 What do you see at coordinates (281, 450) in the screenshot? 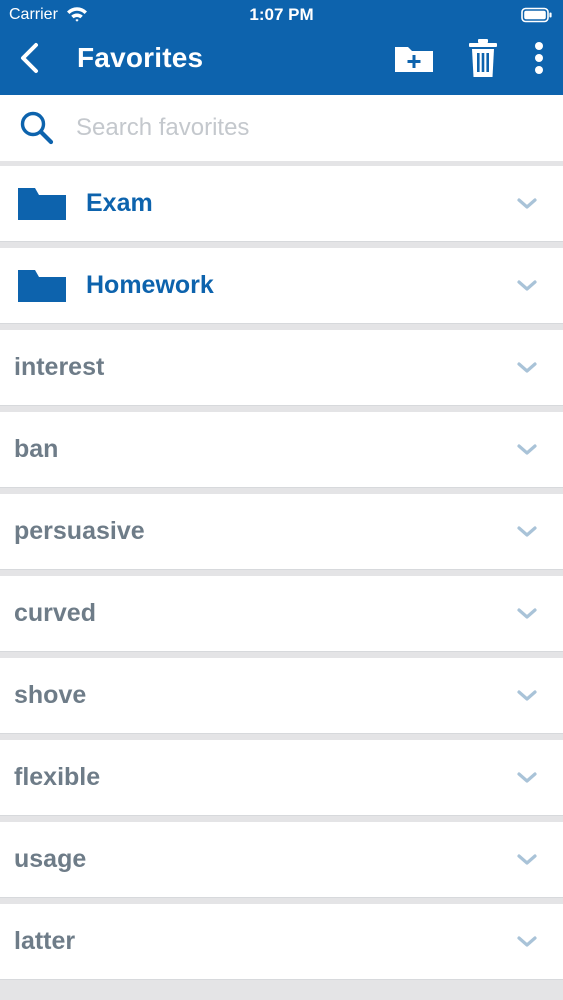
I see `word-row: ban` at bounding box center [281, 450].